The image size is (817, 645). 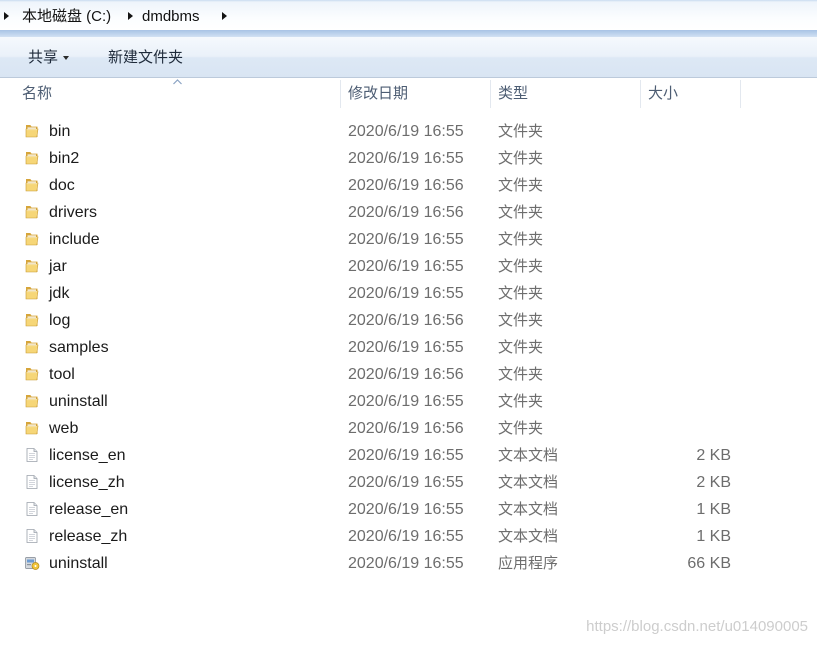 I want to click on breadcrumb-item-local-disk: 本地磁盘 (C:), so click(x=66, y=17).